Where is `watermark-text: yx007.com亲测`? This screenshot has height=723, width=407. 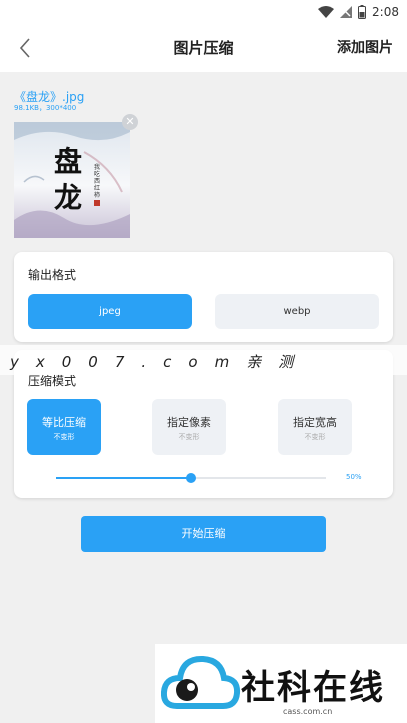 watermark-text: yx007.com亲测 is located at coordinates (160, 362).